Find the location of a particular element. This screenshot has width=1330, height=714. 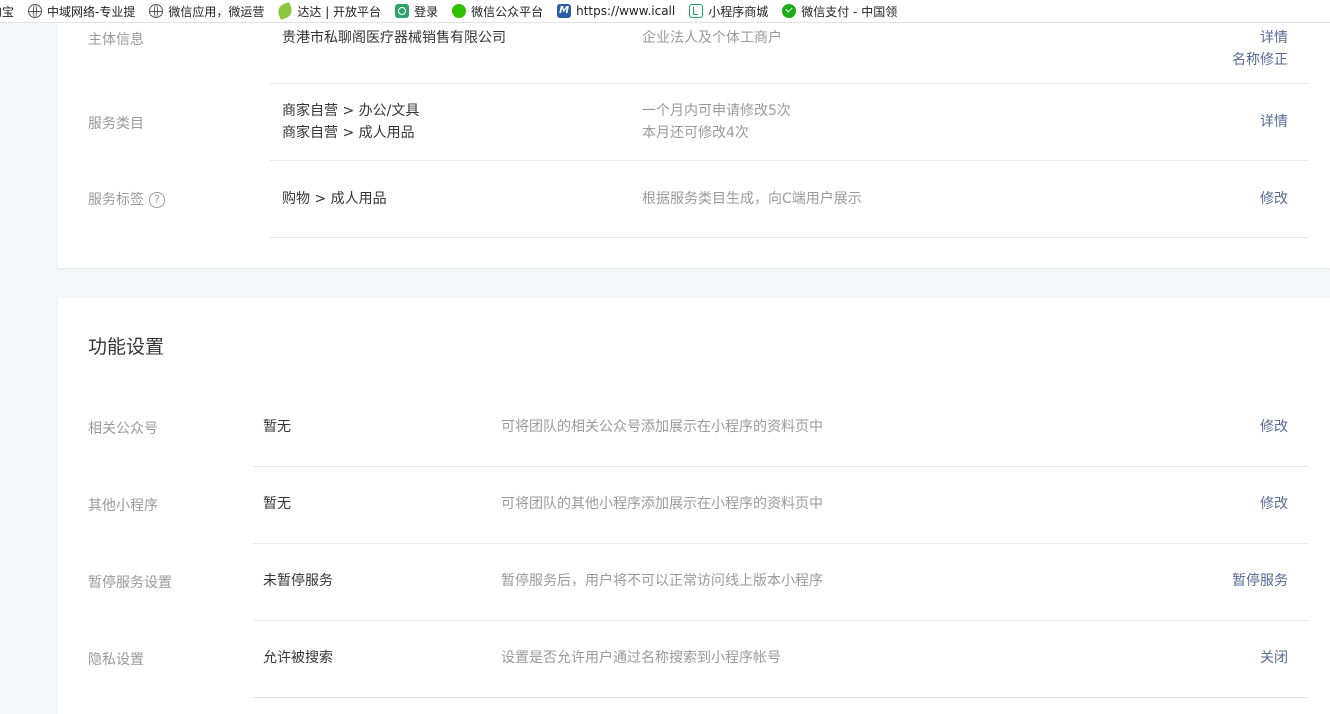

wechat-icon is located at coordinates (459, 11).